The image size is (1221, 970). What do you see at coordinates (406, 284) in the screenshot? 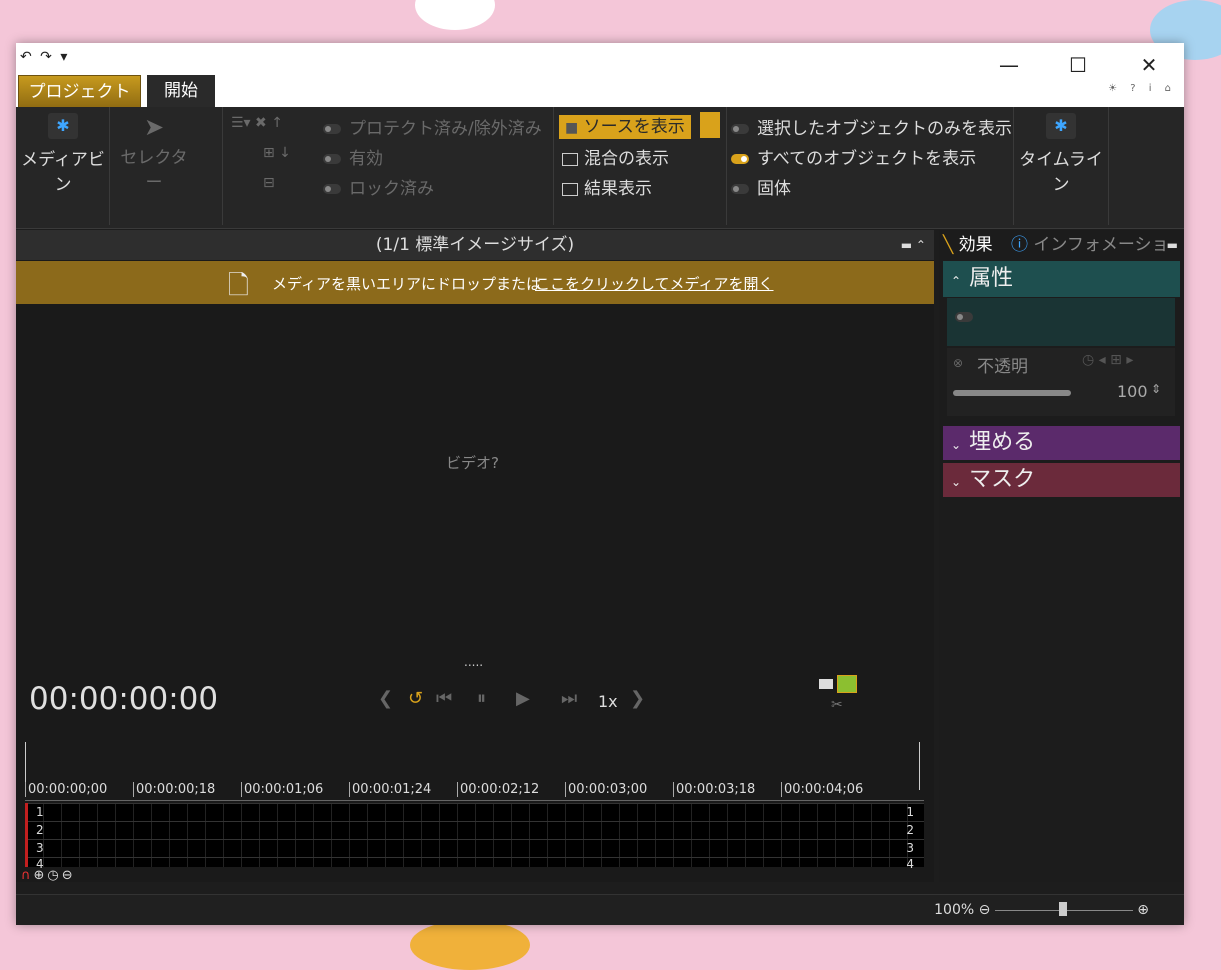
I see `drop-text: メディアを黒いエリアにドロップまたは` at bounding box center [406, 284].